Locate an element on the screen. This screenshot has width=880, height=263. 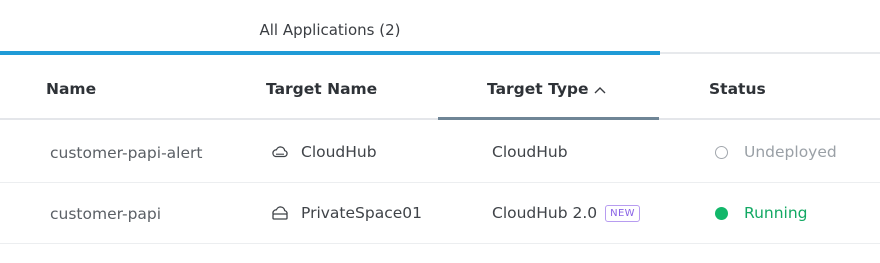
status-running-icon is located at coordinates (721, 213).